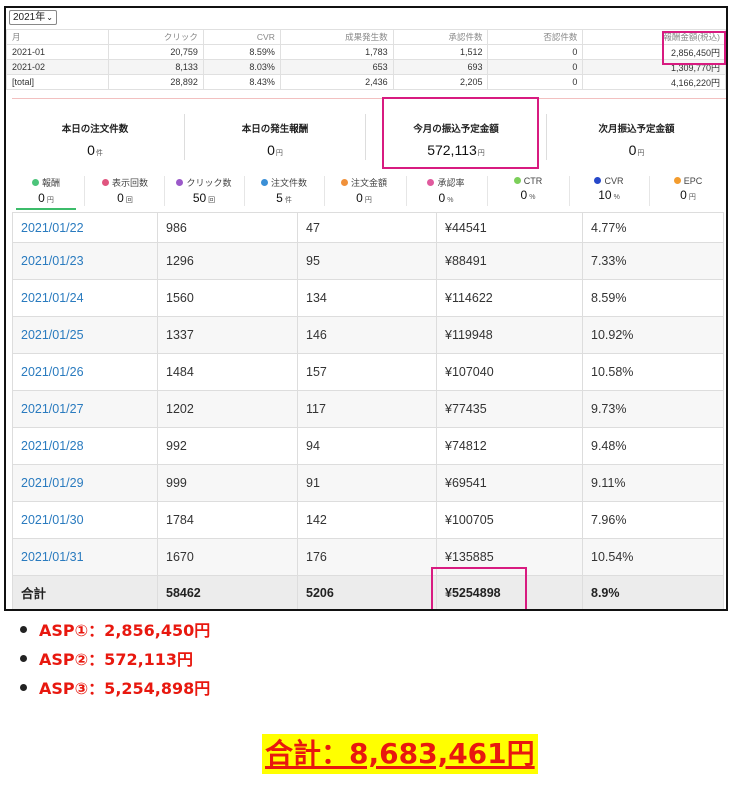  I want to click on header-cell: 月, so click(57, 37).